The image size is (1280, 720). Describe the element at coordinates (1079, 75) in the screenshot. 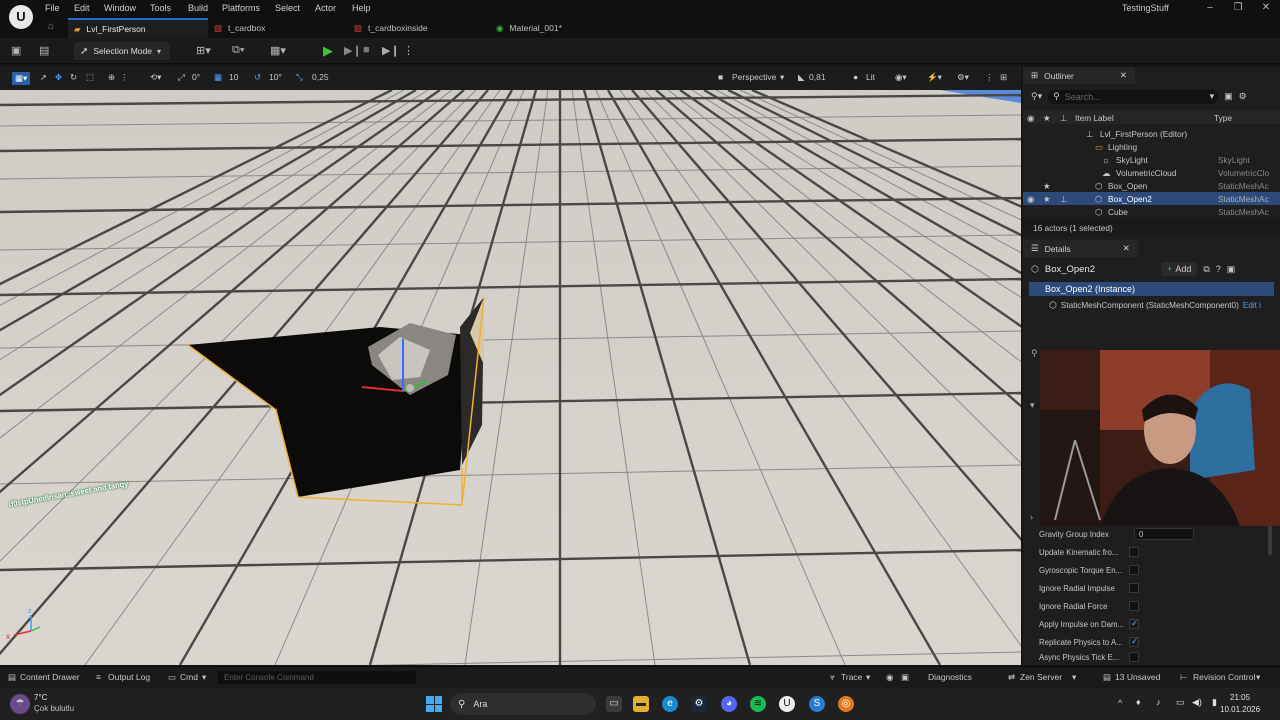

I see `outliner-tab: ⊞ Outliner ✕` at that location.